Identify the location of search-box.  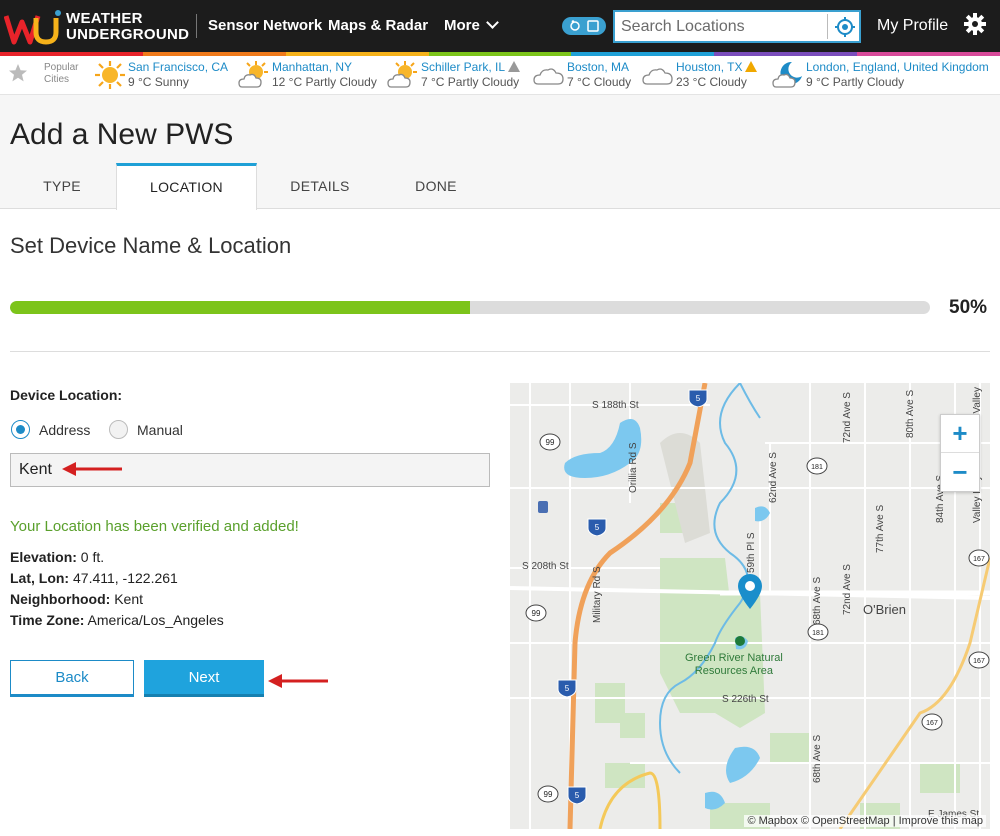
(737, 26).